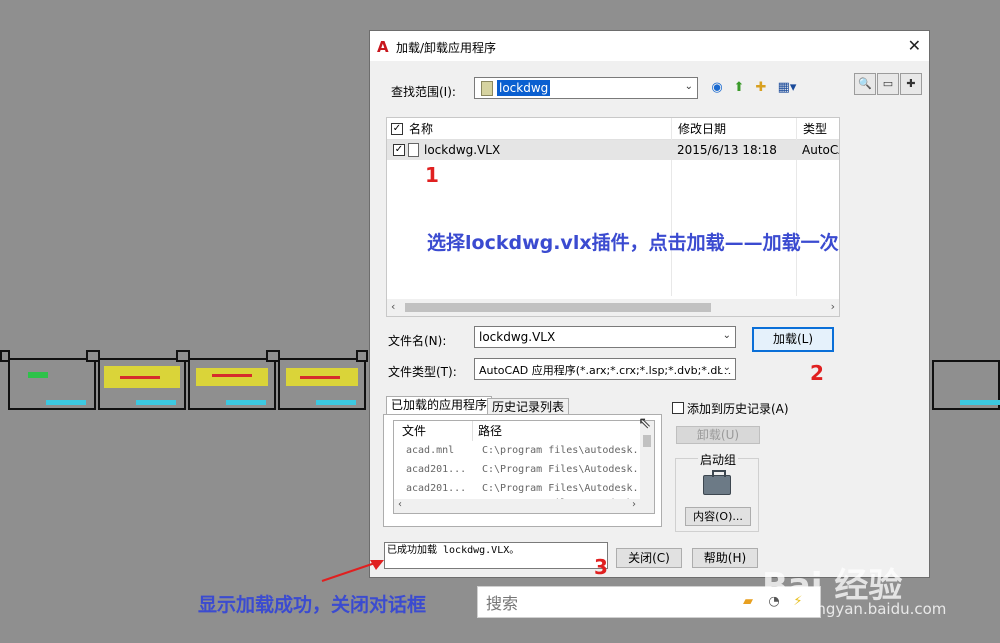  Describe the element at coordinates (496, 555) in the screenshot. I see `status-text: 已成功加载 lockdwg.VLX。` at that location.